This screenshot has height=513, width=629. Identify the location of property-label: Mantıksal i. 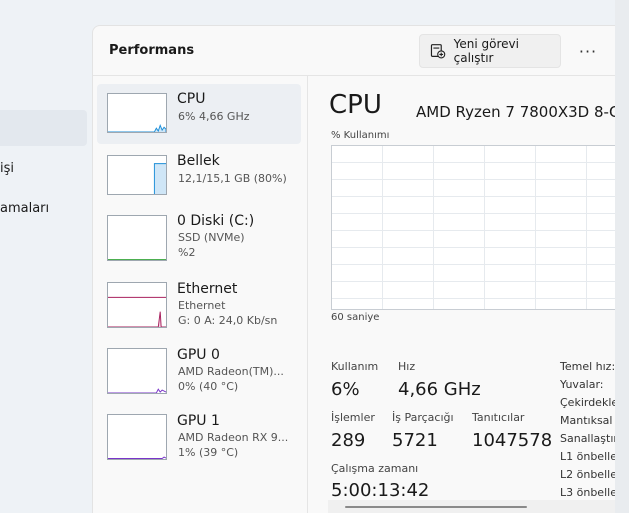
(587, 420).